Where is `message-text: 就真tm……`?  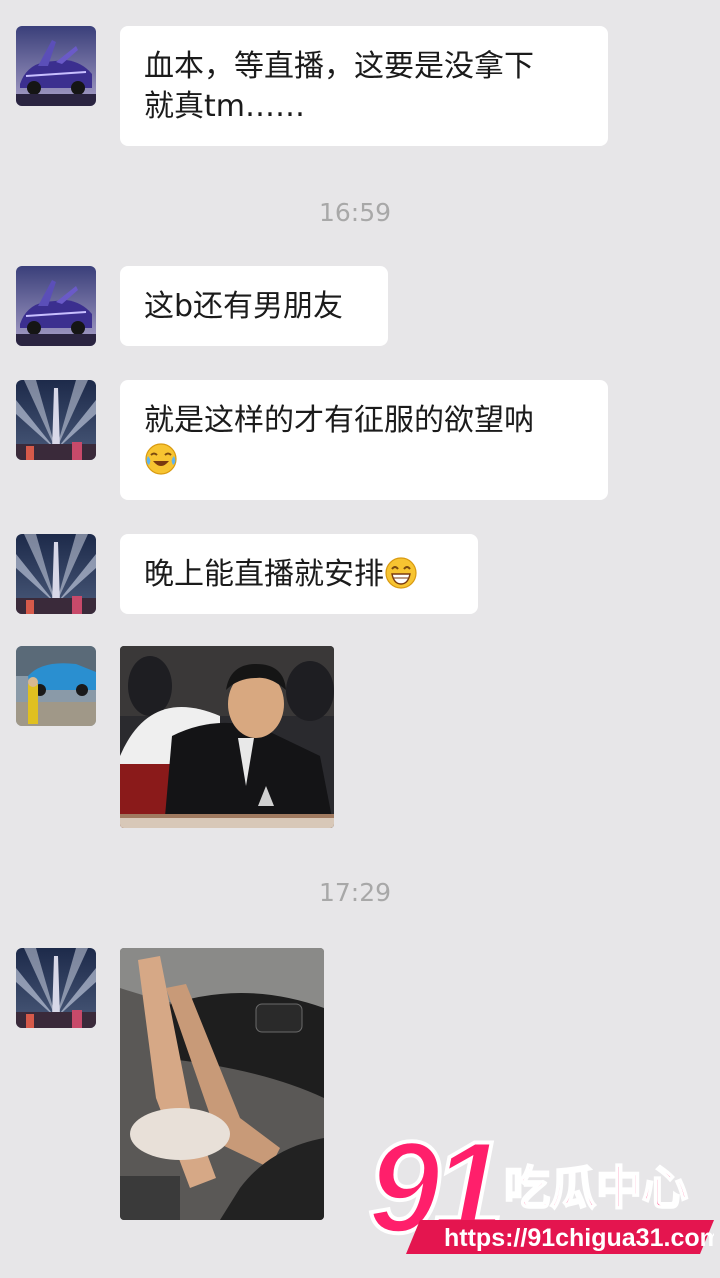
message-text: 就真tm…… is located at coordinates (224, 106).